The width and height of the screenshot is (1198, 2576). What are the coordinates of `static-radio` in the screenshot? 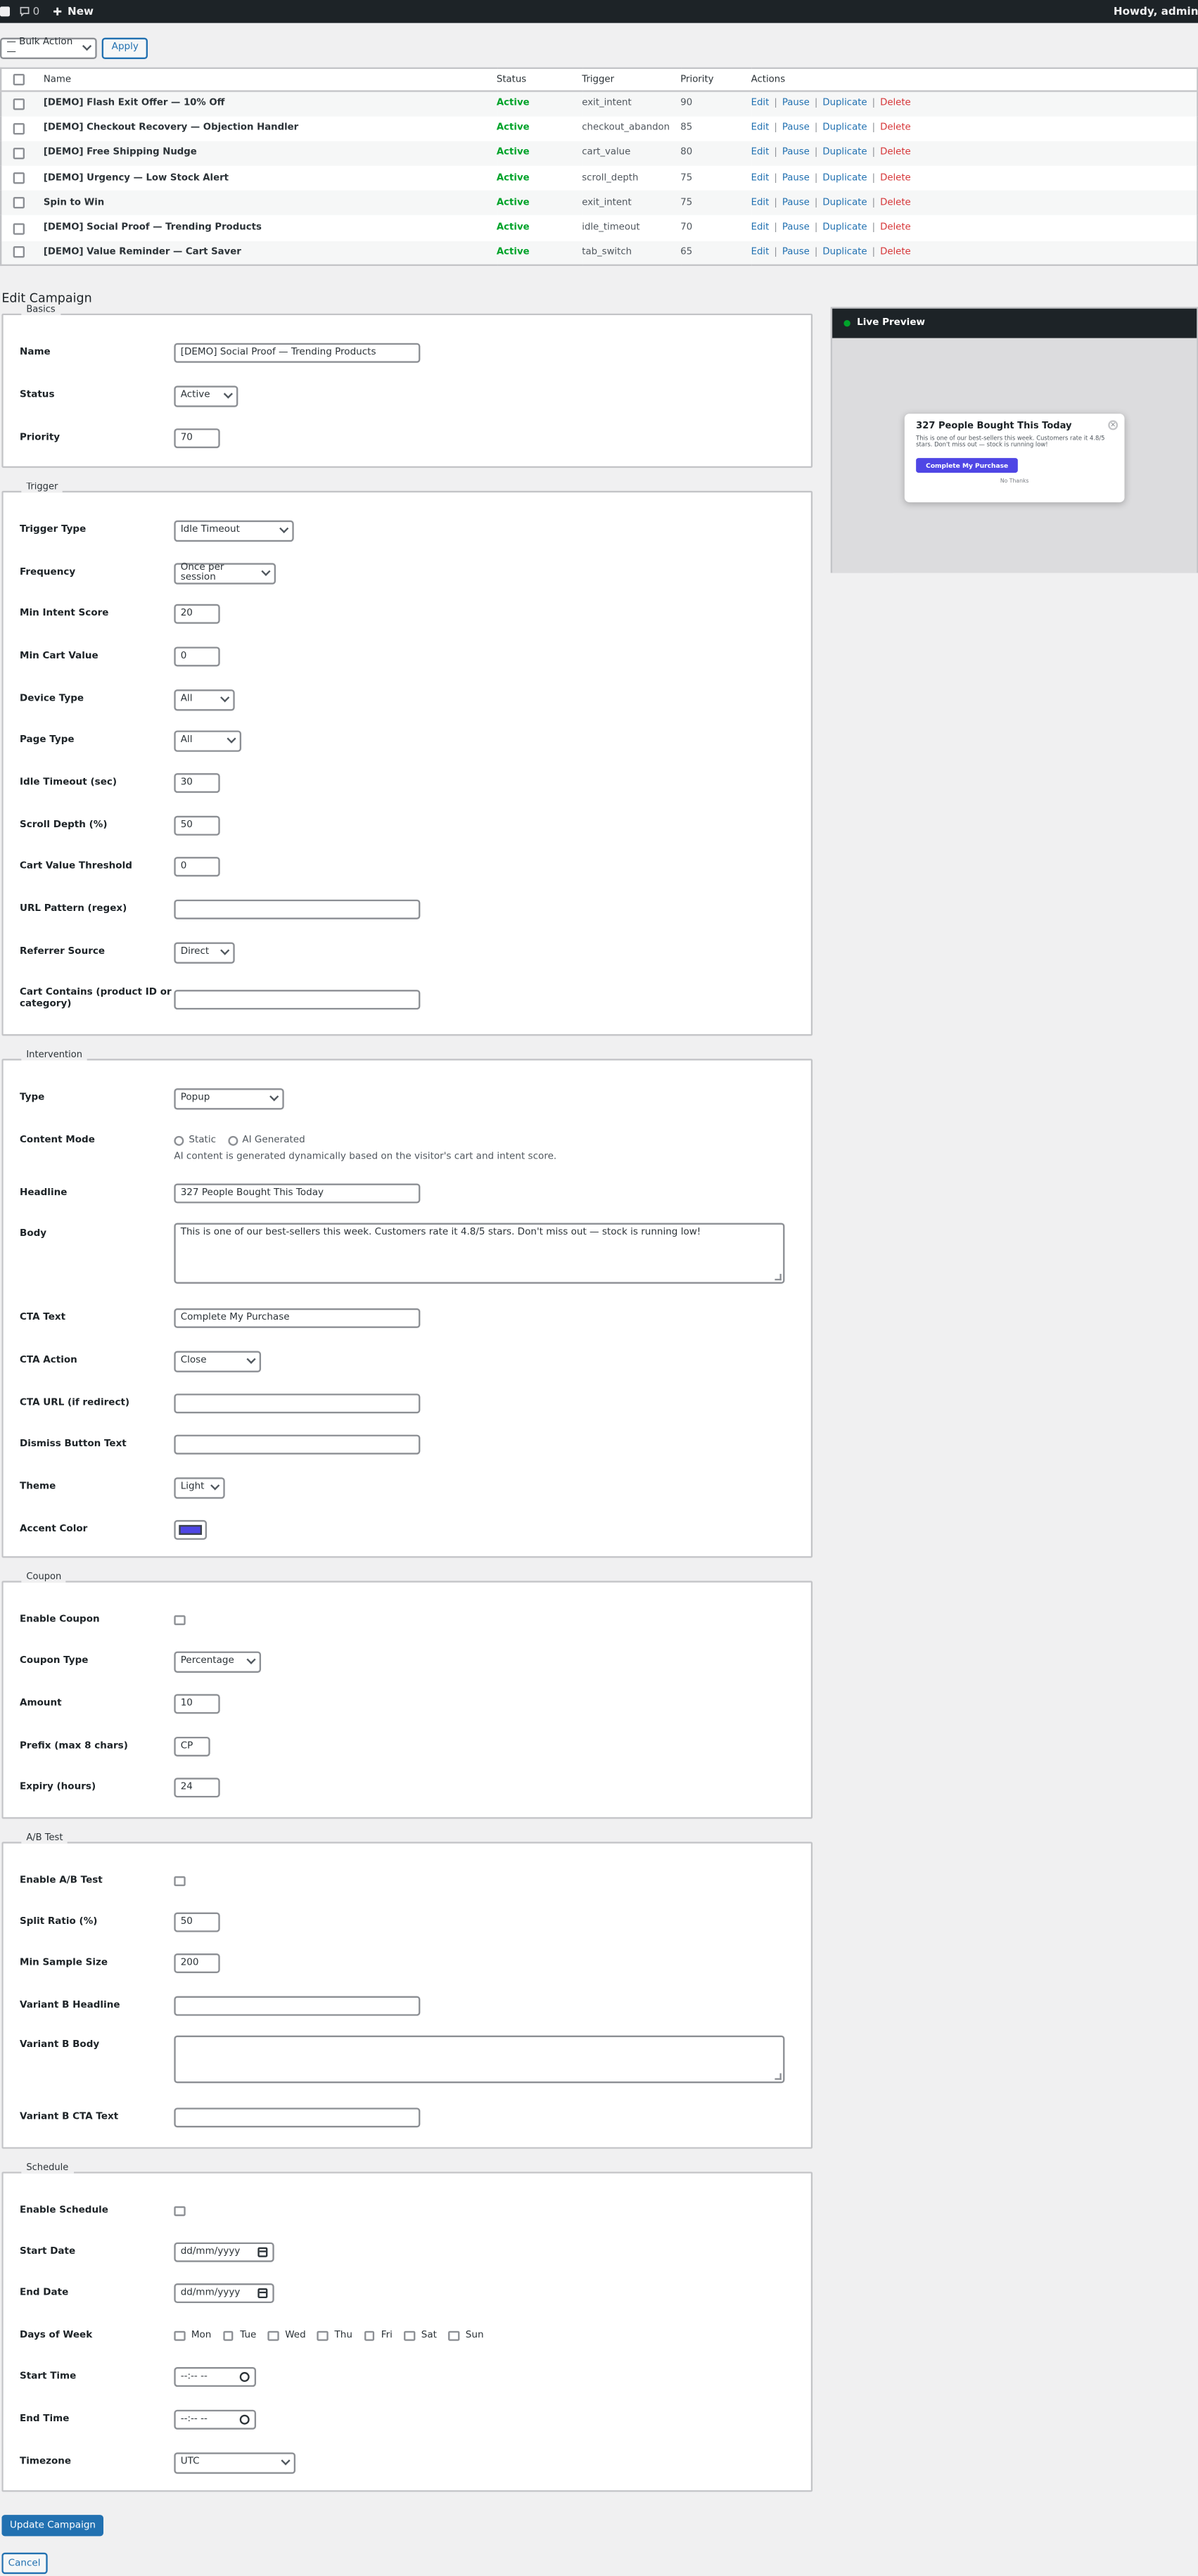 It's located at (179, 1140).